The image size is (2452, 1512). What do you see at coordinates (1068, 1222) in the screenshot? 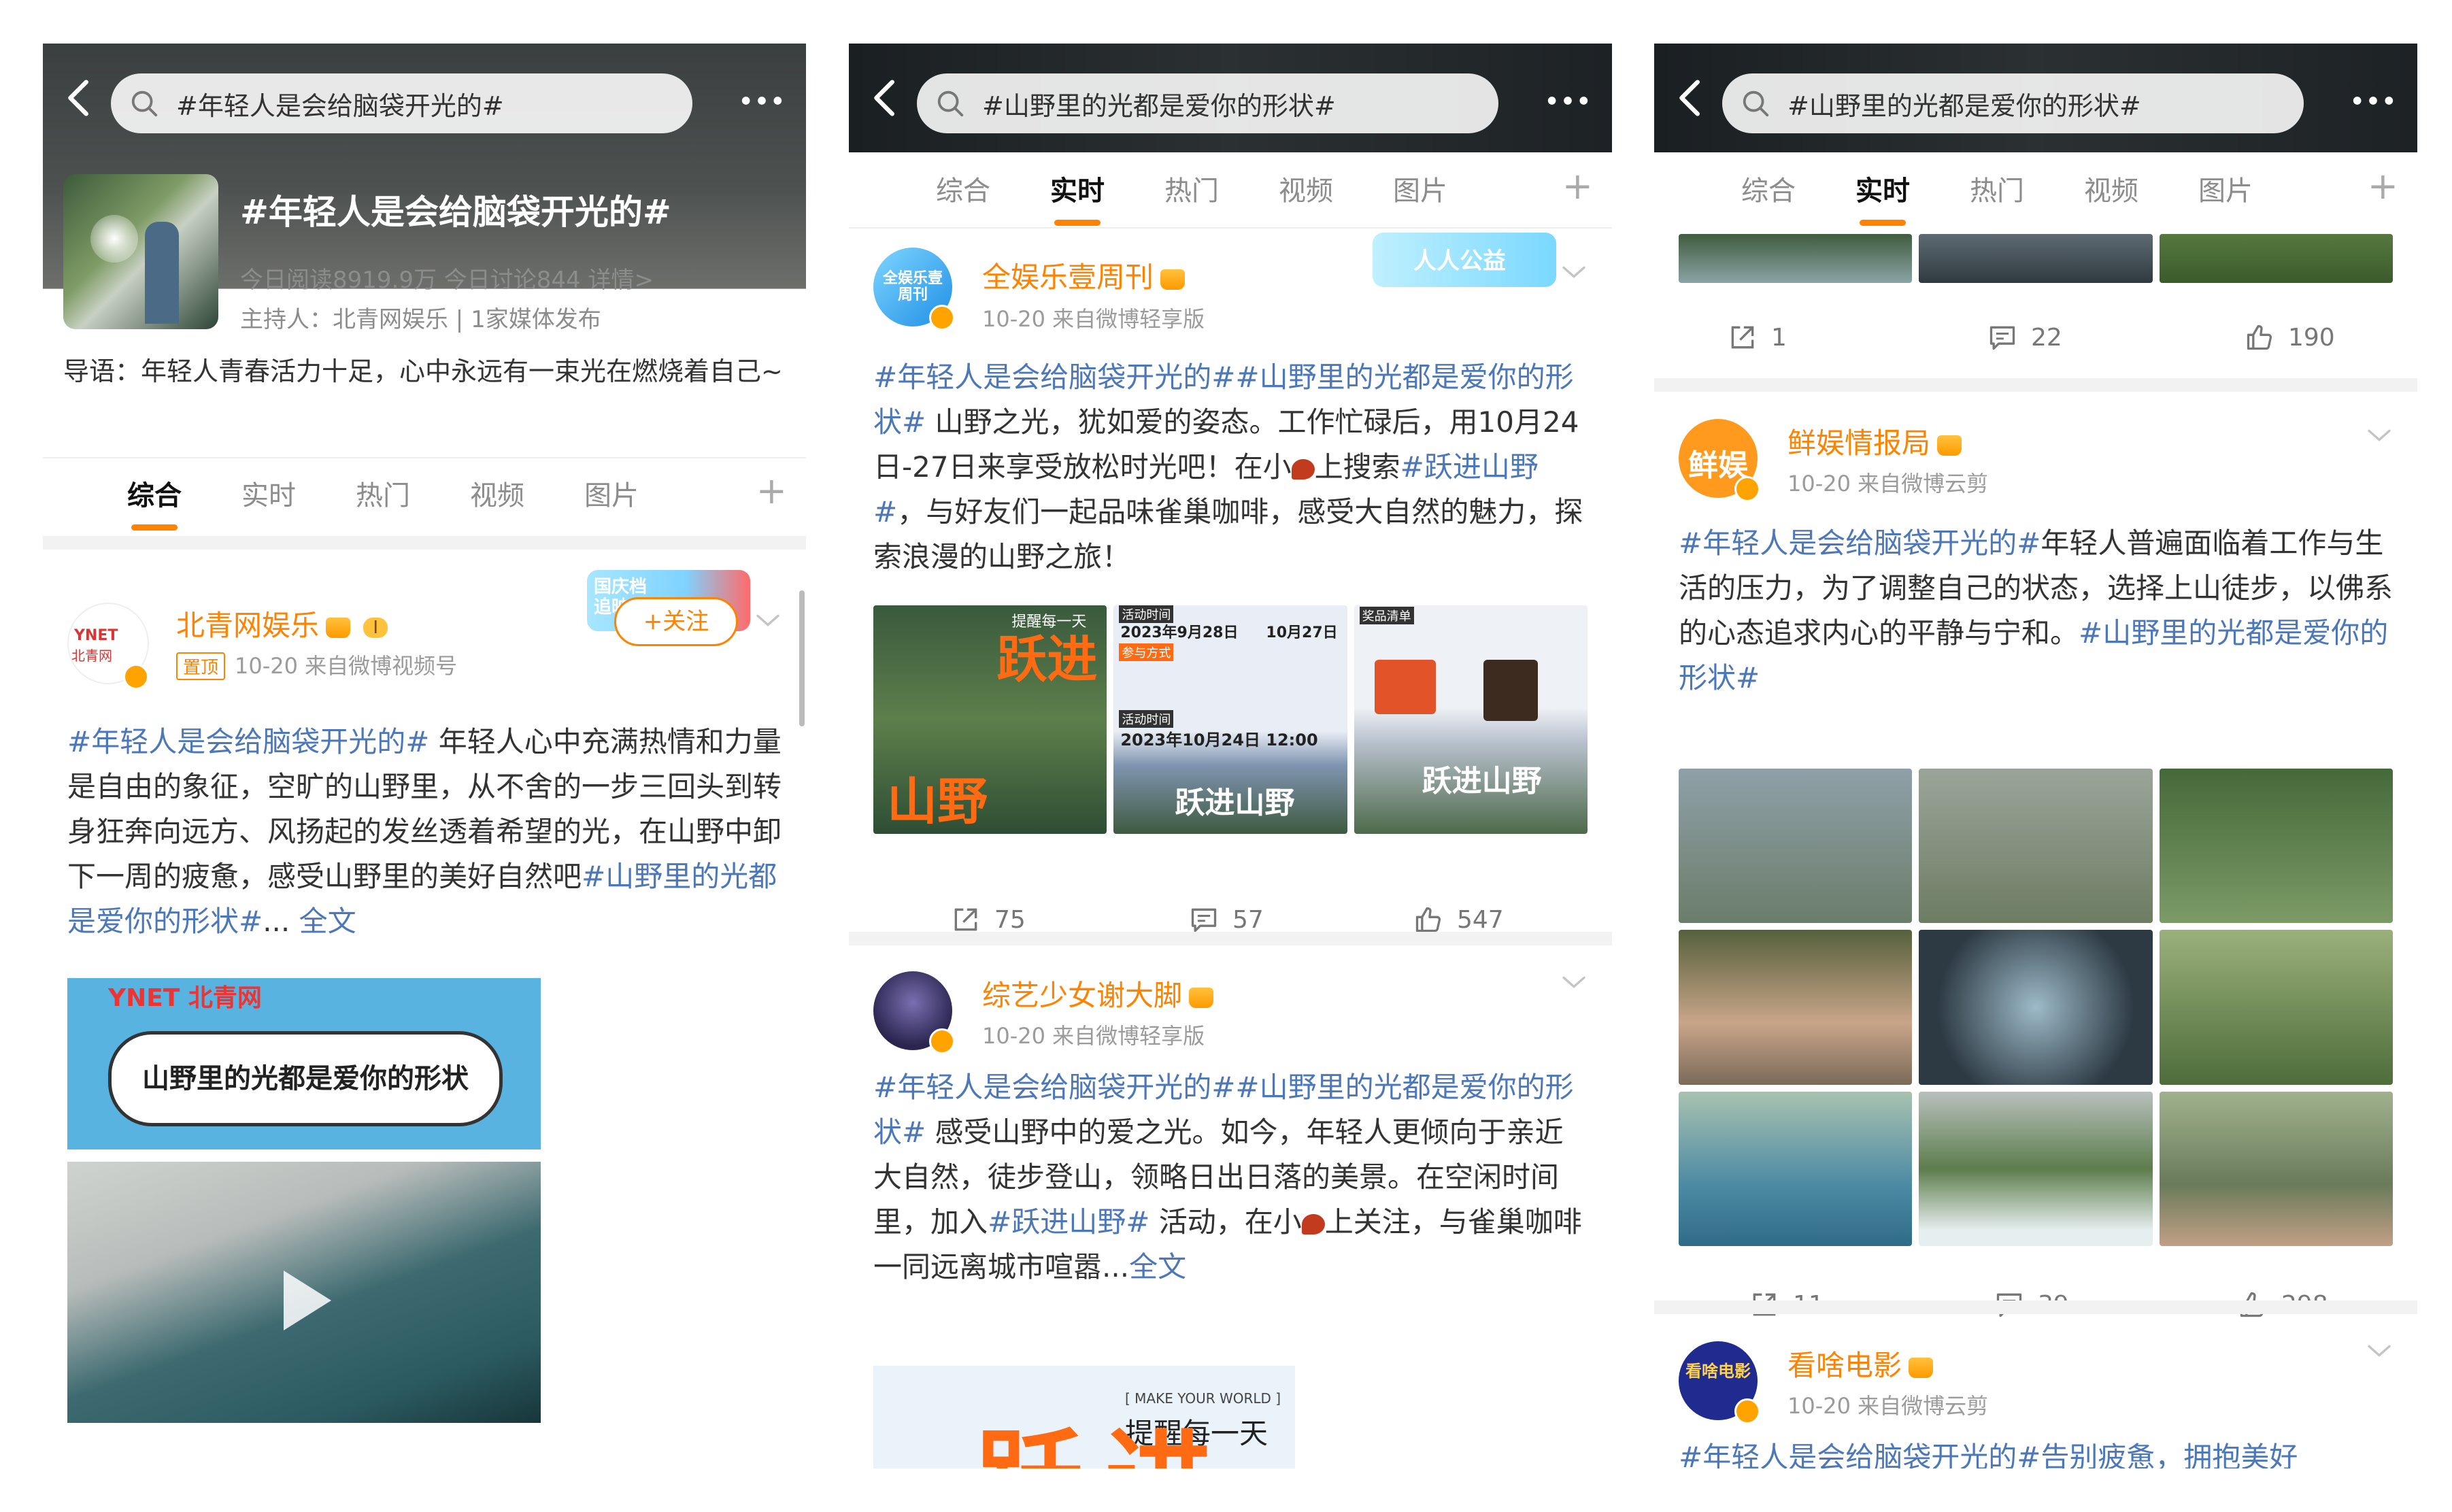
I see `hashtag-link: #跃进山野#` at bounding box center [1068, 1222].